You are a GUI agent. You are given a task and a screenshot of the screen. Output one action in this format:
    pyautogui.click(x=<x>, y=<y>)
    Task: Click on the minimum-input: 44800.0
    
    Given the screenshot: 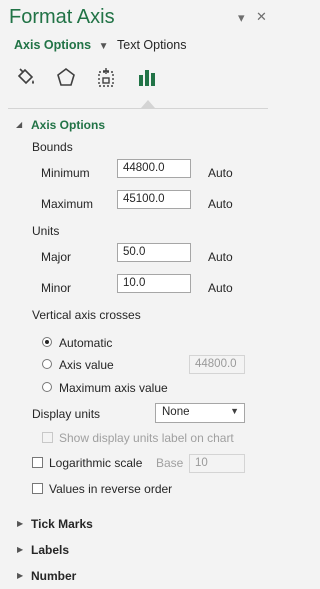 What is the action you would take?
    pyautogui.click(x=154, y=168)
    